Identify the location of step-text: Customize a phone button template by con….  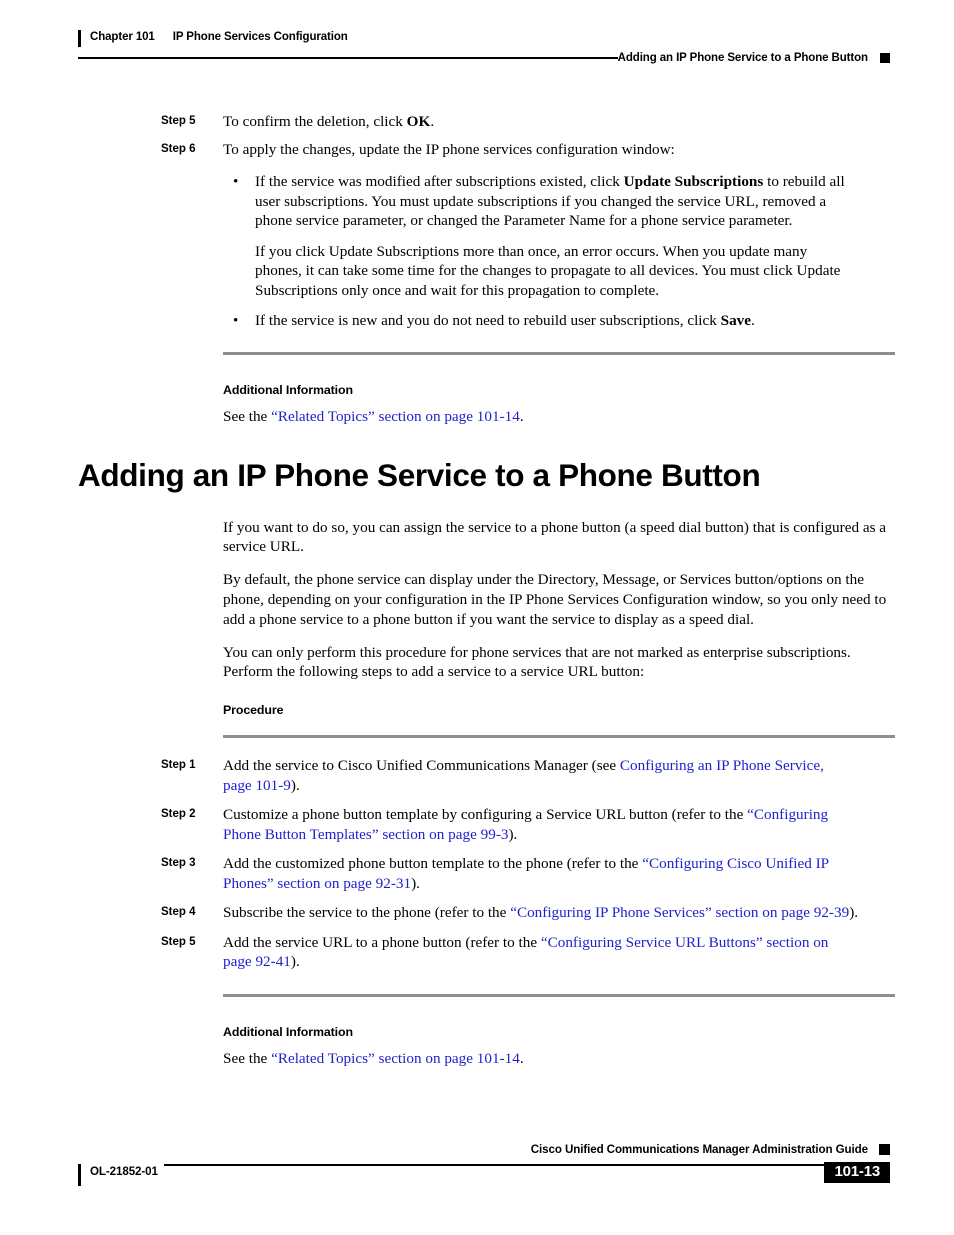
(558, 824).